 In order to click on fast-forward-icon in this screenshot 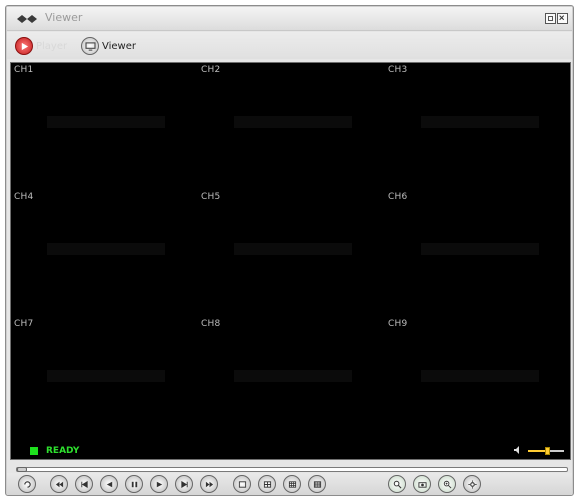, I will do `click(209, 484)`.